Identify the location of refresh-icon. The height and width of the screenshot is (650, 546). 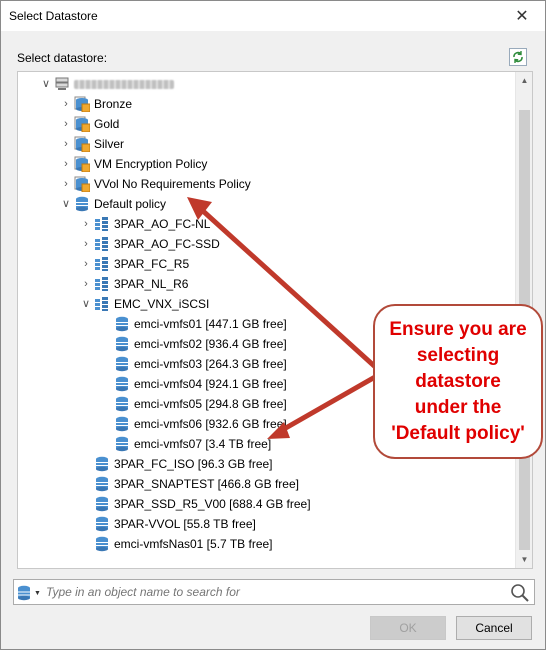
(518, 57).